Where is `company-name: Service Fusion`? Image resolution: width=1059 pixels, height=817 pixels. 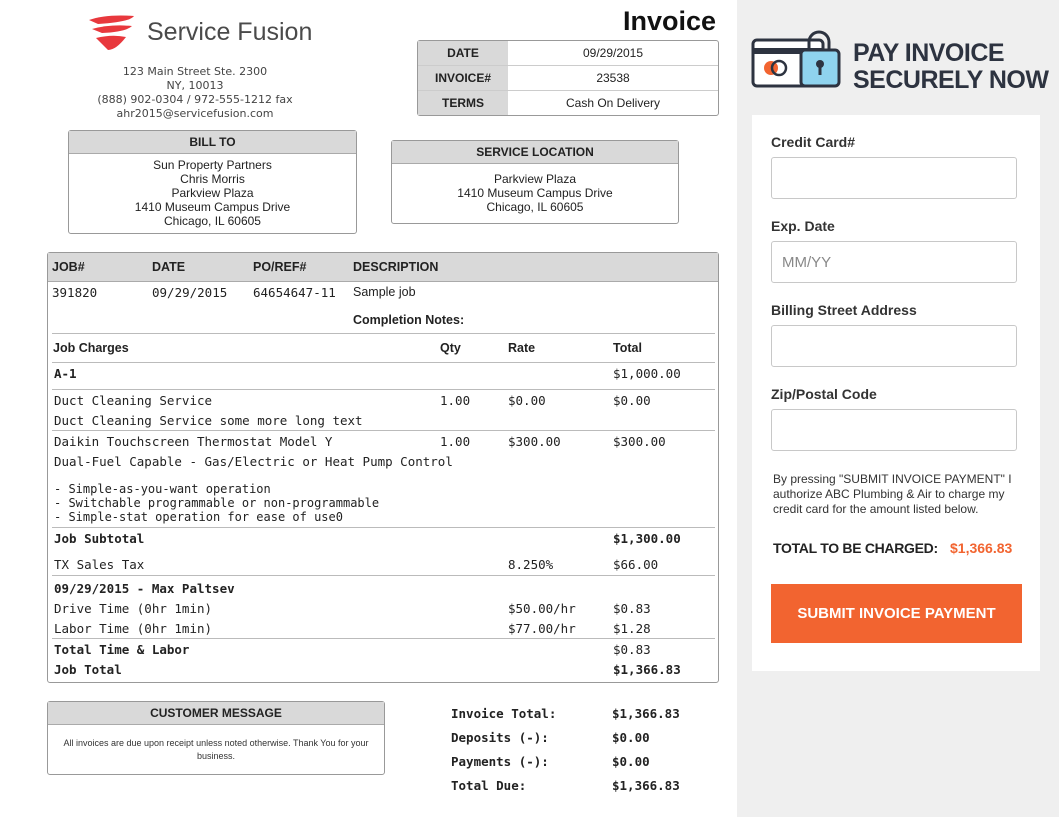 company-name: Service Fusion is located at coordinates (230, 32).